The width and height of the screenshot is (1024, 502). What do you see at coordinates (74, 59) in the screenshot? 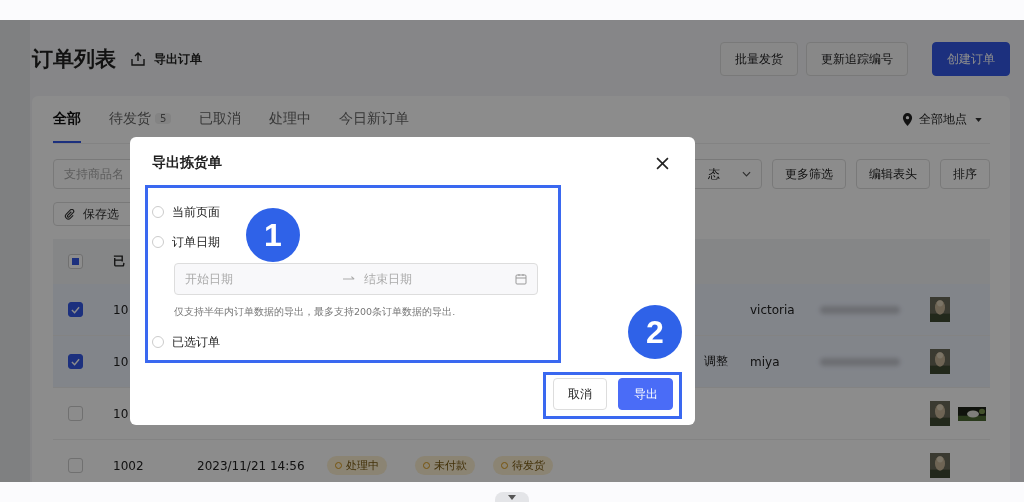
I see `page-title: 订单列表` at bounding box center [74, 59].